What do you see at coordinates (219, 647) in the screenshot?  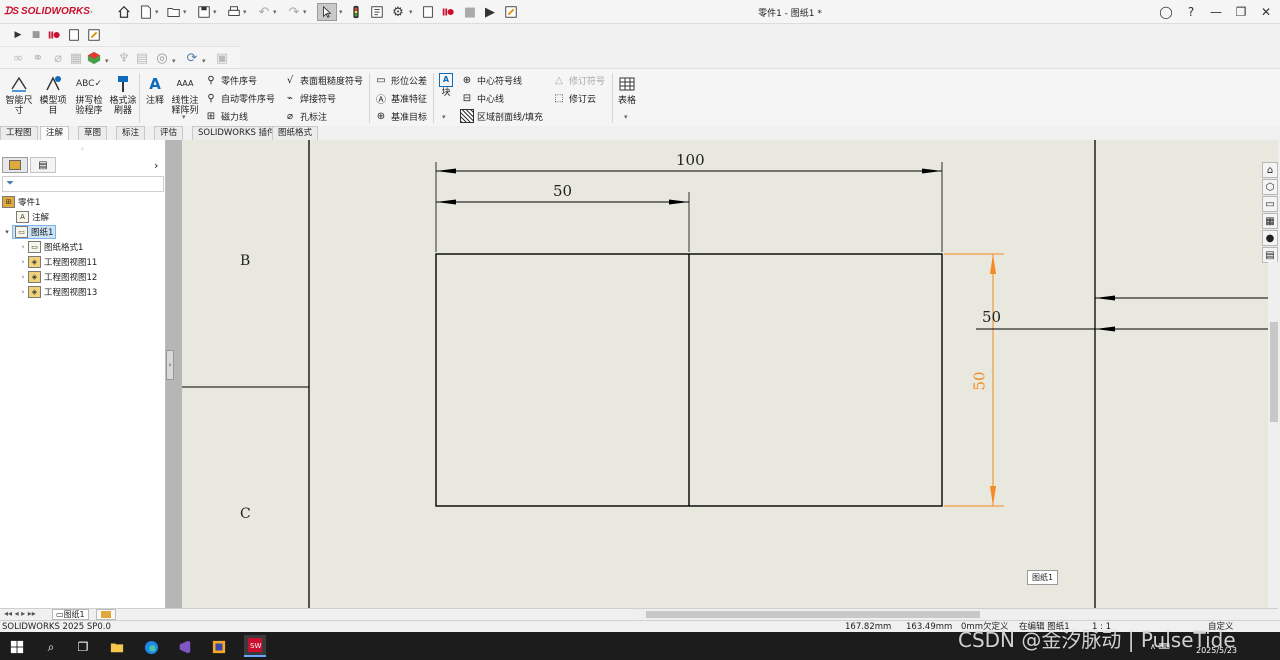 I see `app-icon` at bounding box center [219, 647].